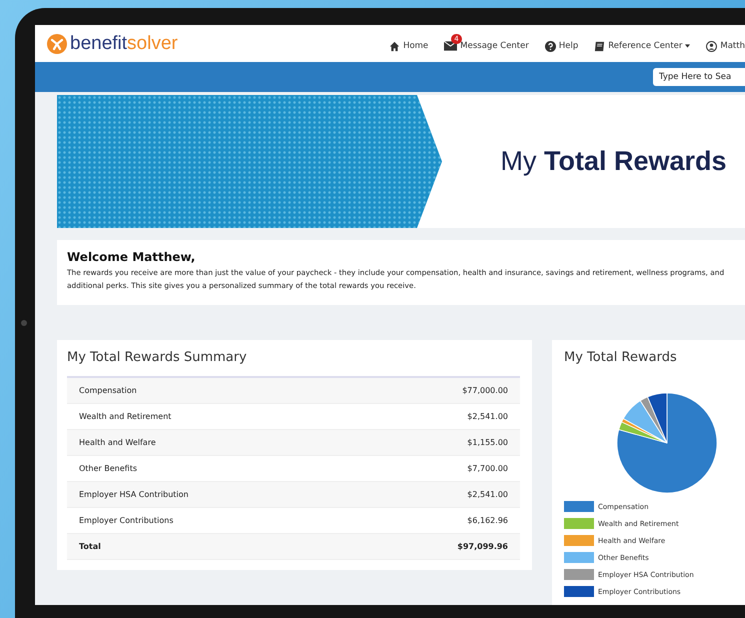 Image resolution: width=745 pixels, height=618 pixels. I want to click on table-cell: $7,700.00, so click(487, 468).